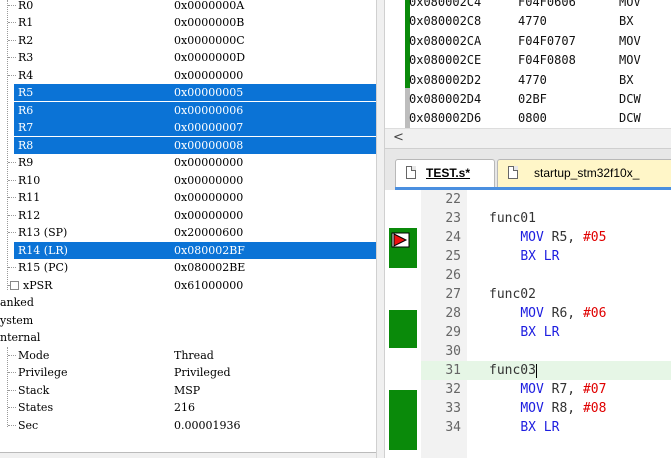 This screenshot has width=671, height=458. Describe the element at coordinates (43, 232) in the screenshot. I see `register-name: R13 (SP)` at that location.